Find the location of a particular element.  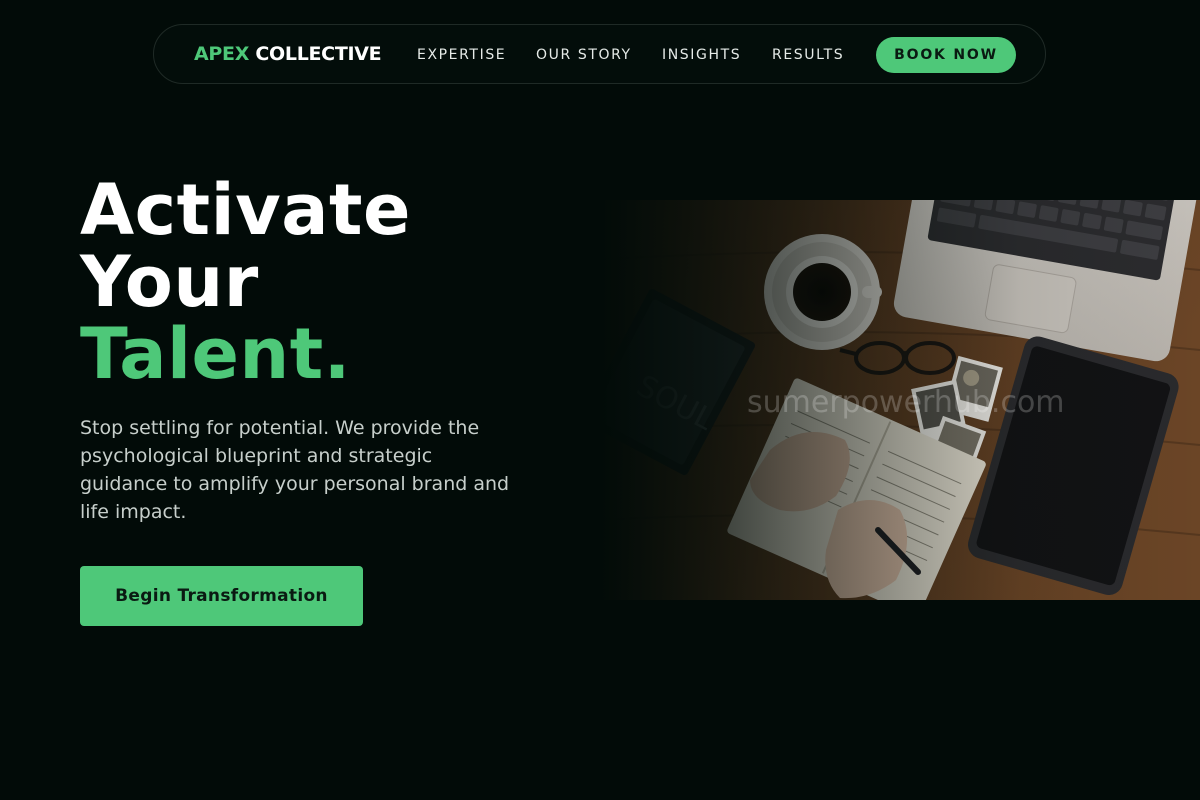

image-watermark: sumerpowerhub.com is located at coordinates (906, 402).